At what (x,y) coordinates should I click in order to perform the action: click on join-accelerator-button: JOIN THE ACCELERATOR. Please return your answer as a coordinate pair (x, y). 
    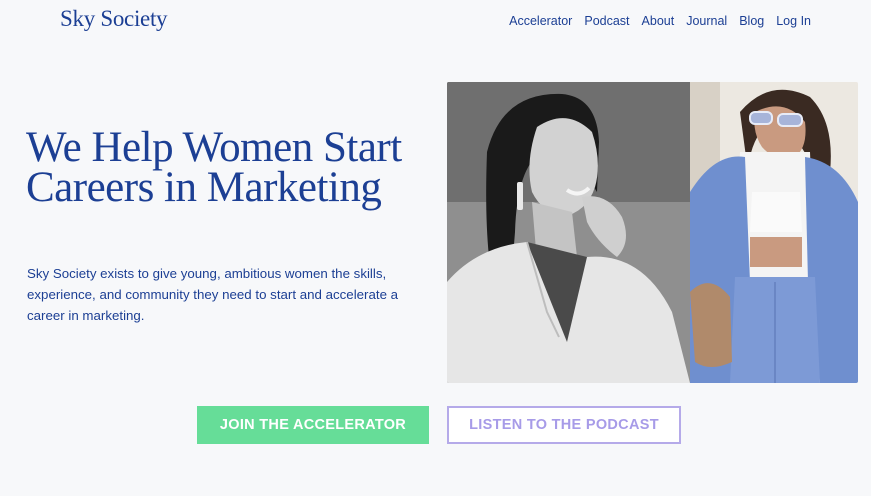
    Looking at the image, I should click on (313, 425).